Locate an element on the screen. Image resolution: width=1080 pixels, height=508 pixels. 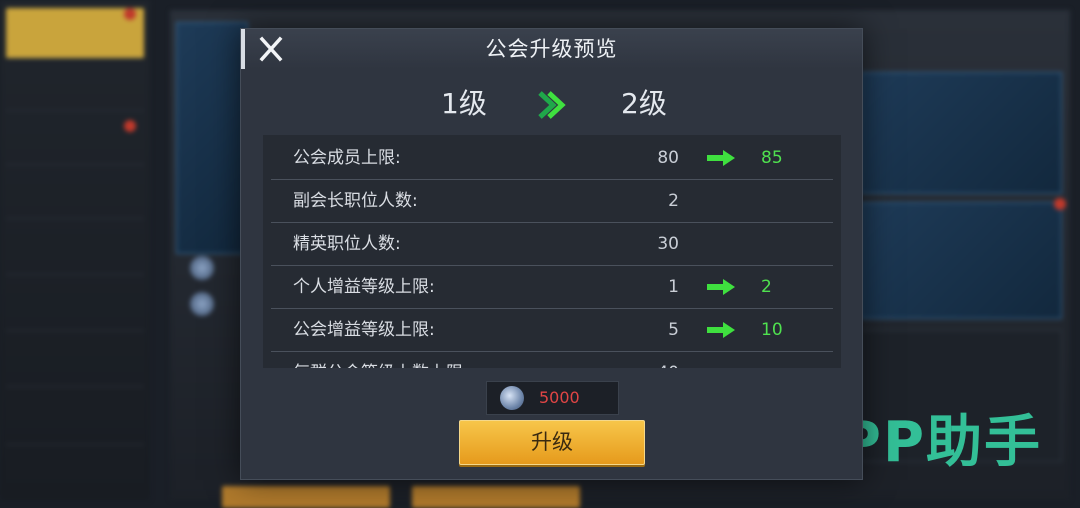
stat-new-value: 10 is located at coordinates (772, 330).